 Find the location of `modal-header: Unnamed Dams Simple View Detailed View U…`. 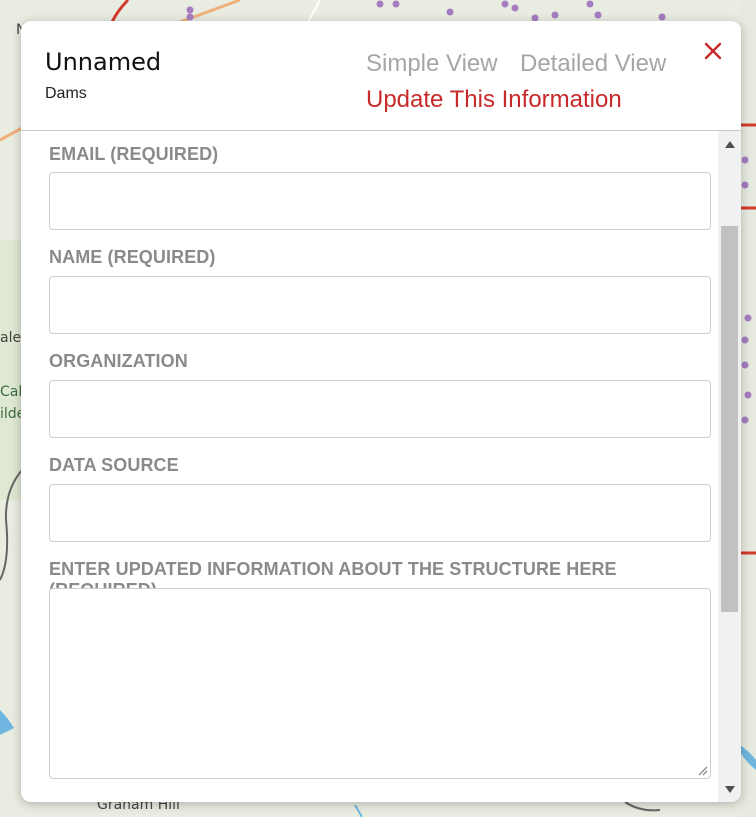

modal-header: Unnamed Dams Simple View Detailed View U… is located at coordinates (381, 76).